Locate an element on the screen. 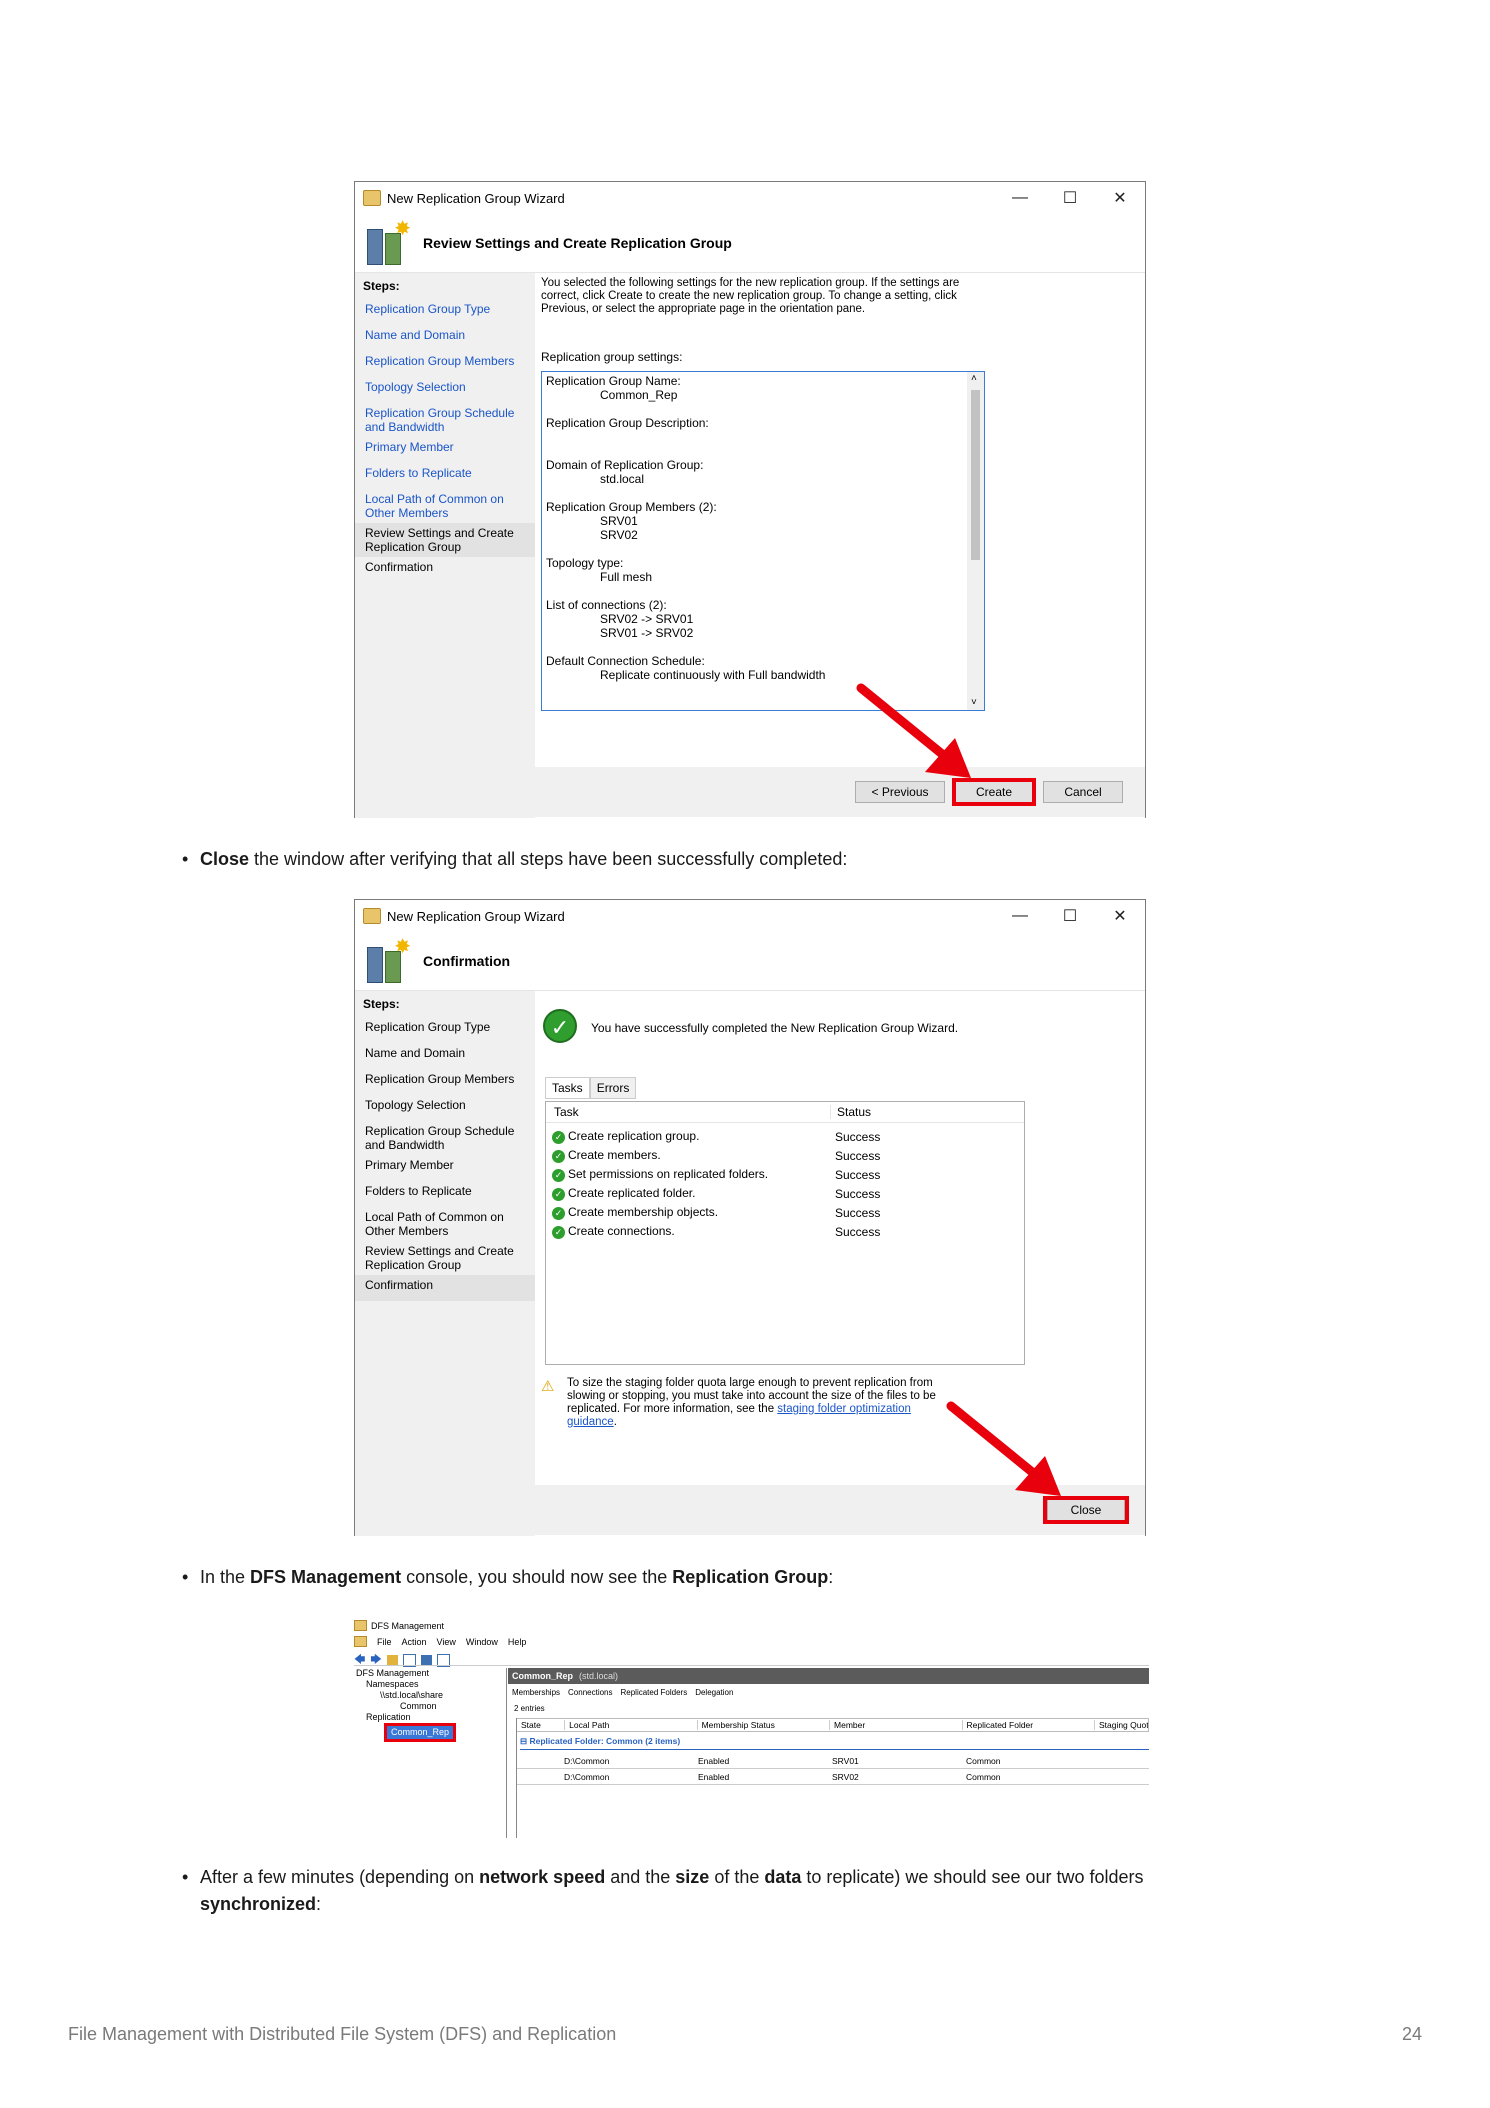  table-row: ✓ Create replicated folder. Success is located at coordinates (785, 1193).